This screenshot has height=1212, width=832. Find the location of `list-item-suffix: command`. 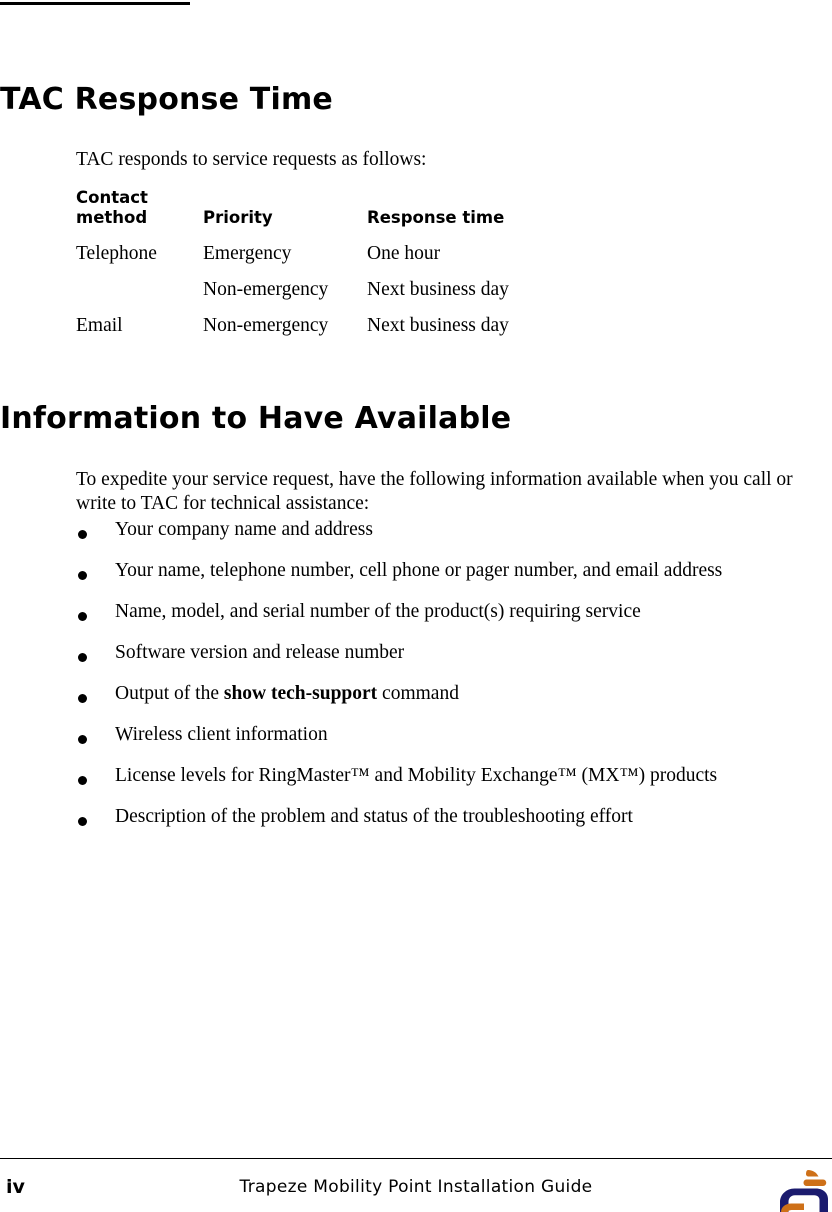

list-item-suffix: command is located at coordinates (418, 693).